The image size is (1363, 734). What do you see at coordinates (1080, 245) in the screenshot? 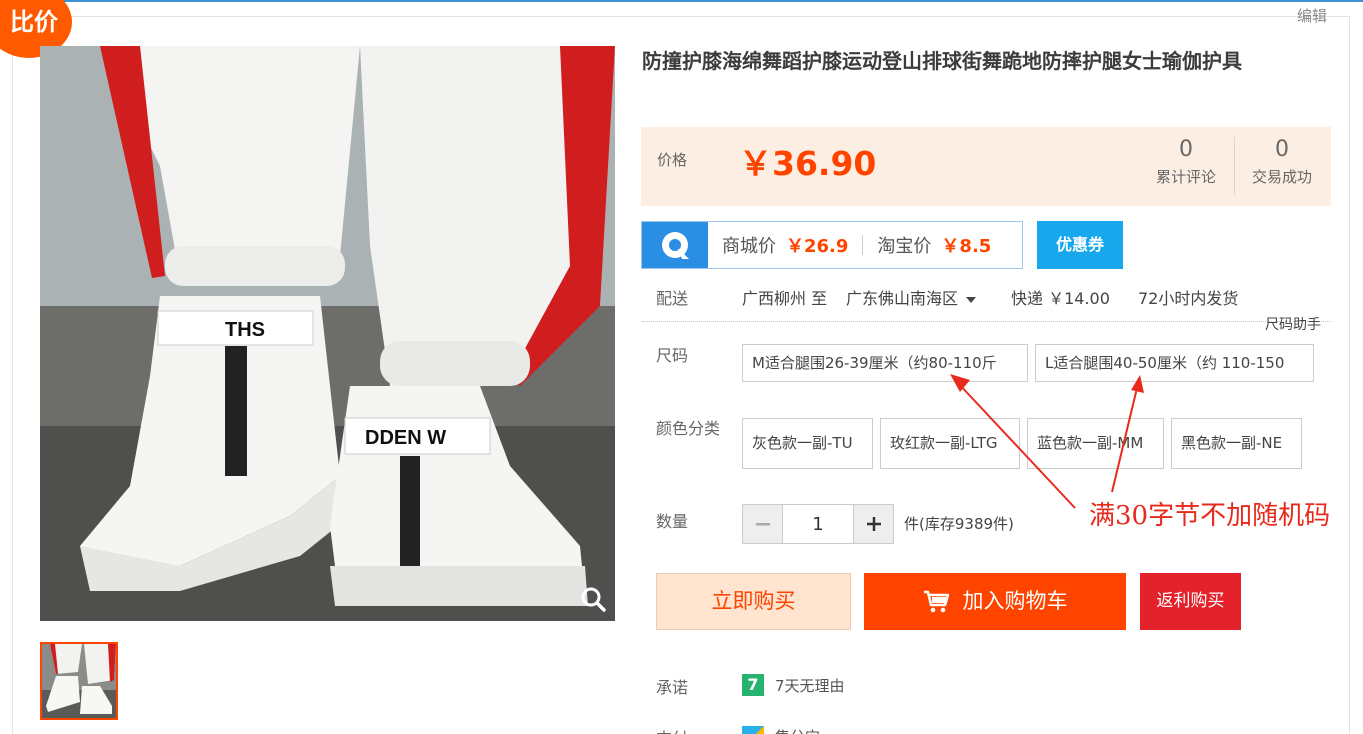
I see `coupon-button: 优惠券` at bounding box center [1080, 245].